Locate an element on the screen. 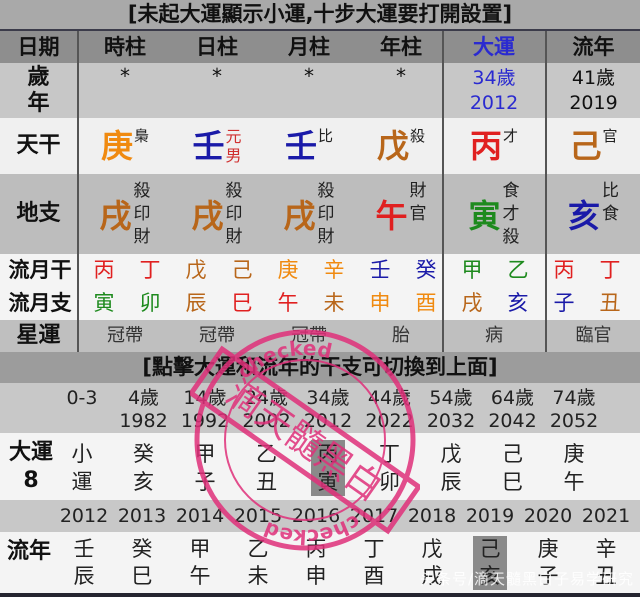 Image resolution: width=640 pixels, height=597 pixels. liunian-year-item: 2012 is located at coordinates (84, 516).